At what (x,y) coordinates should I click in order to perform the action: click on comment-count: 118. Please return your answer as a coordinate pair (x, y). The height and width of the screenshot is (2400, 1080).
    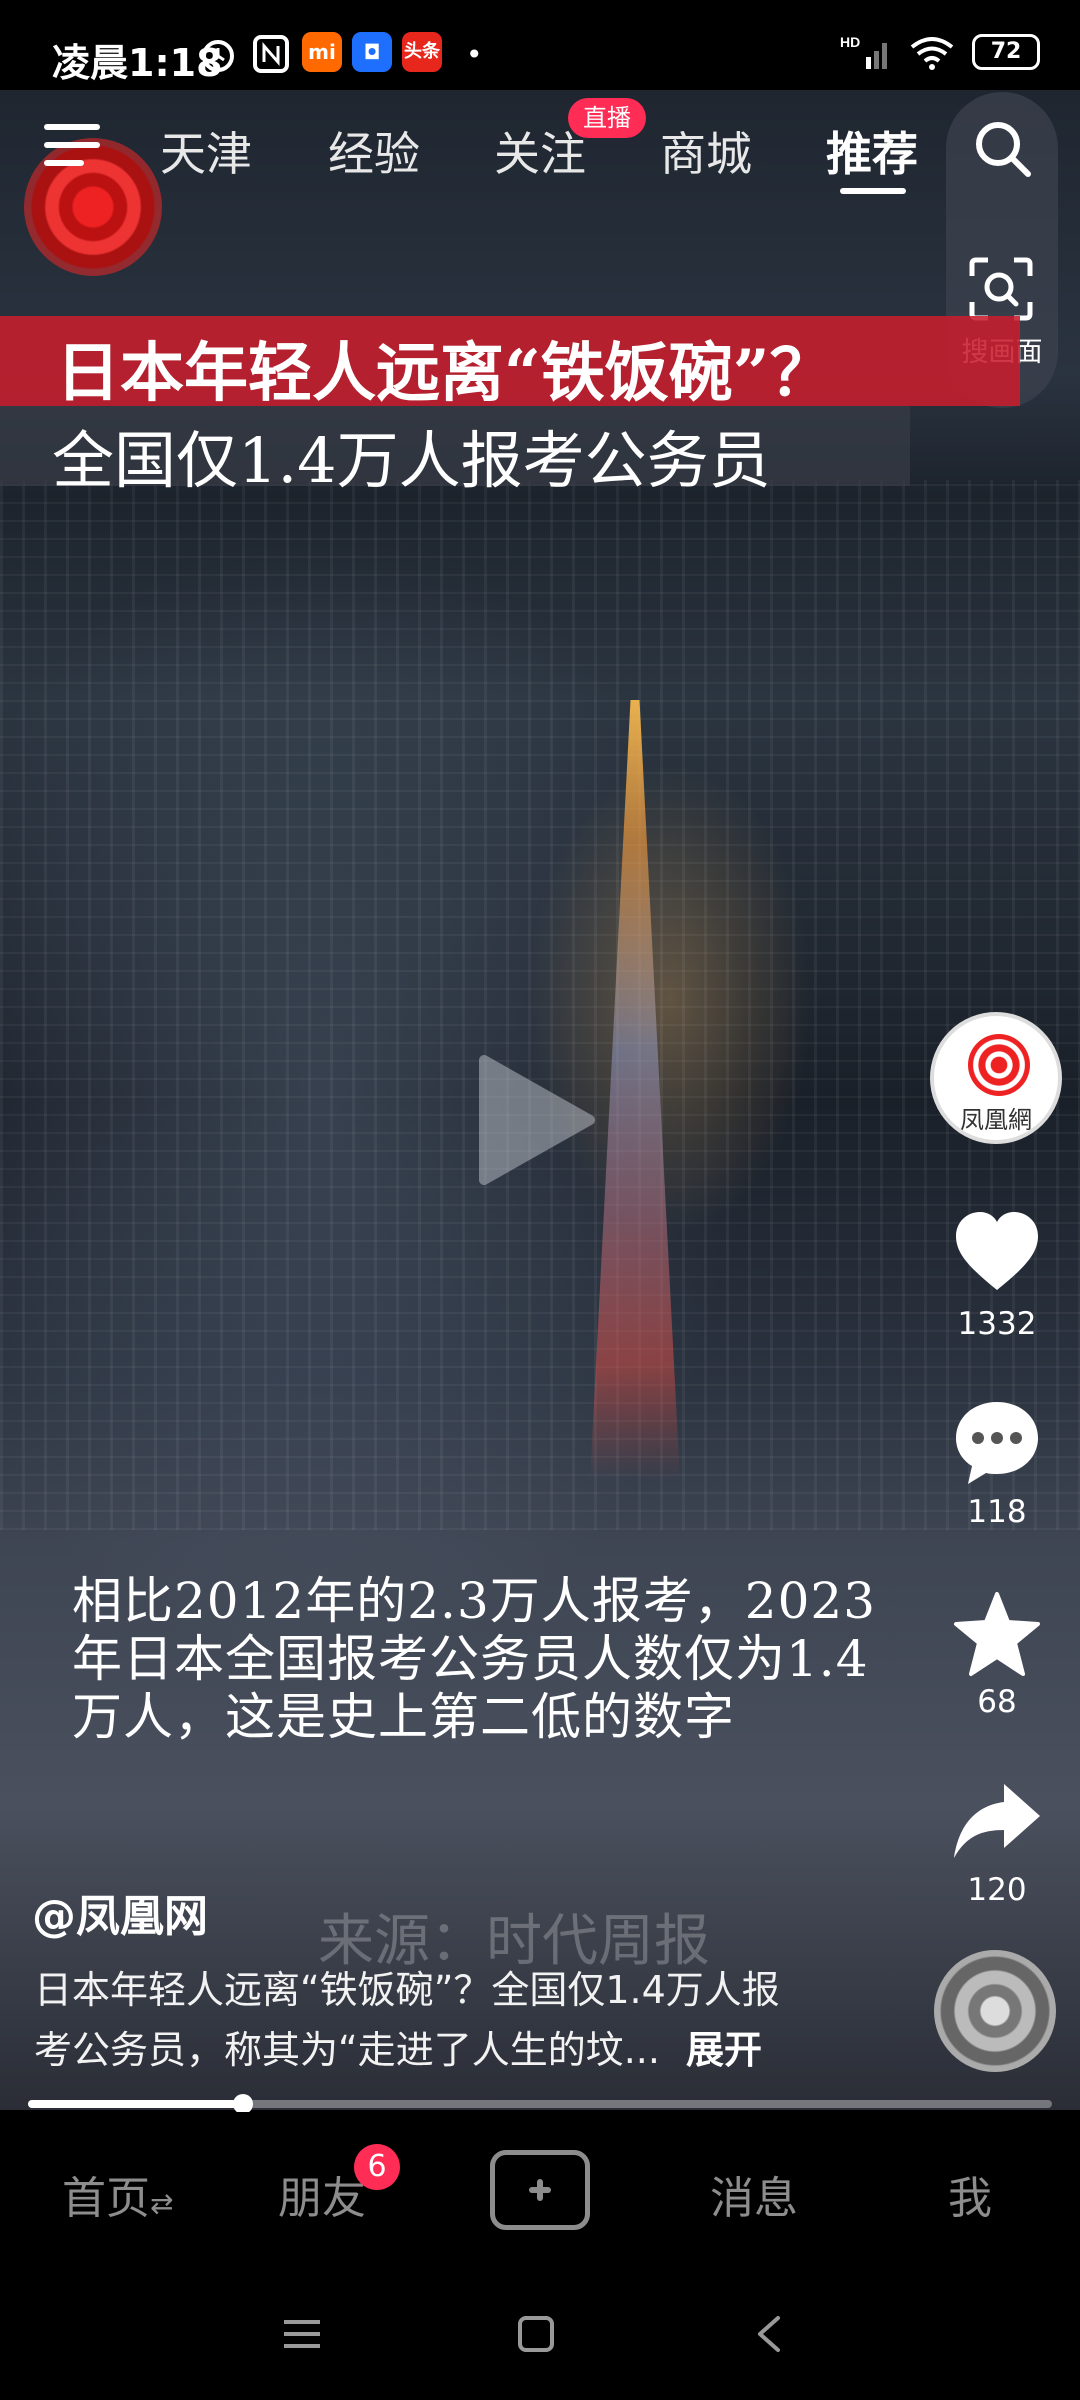
    Looking at the image, I should click on (997, 1512).